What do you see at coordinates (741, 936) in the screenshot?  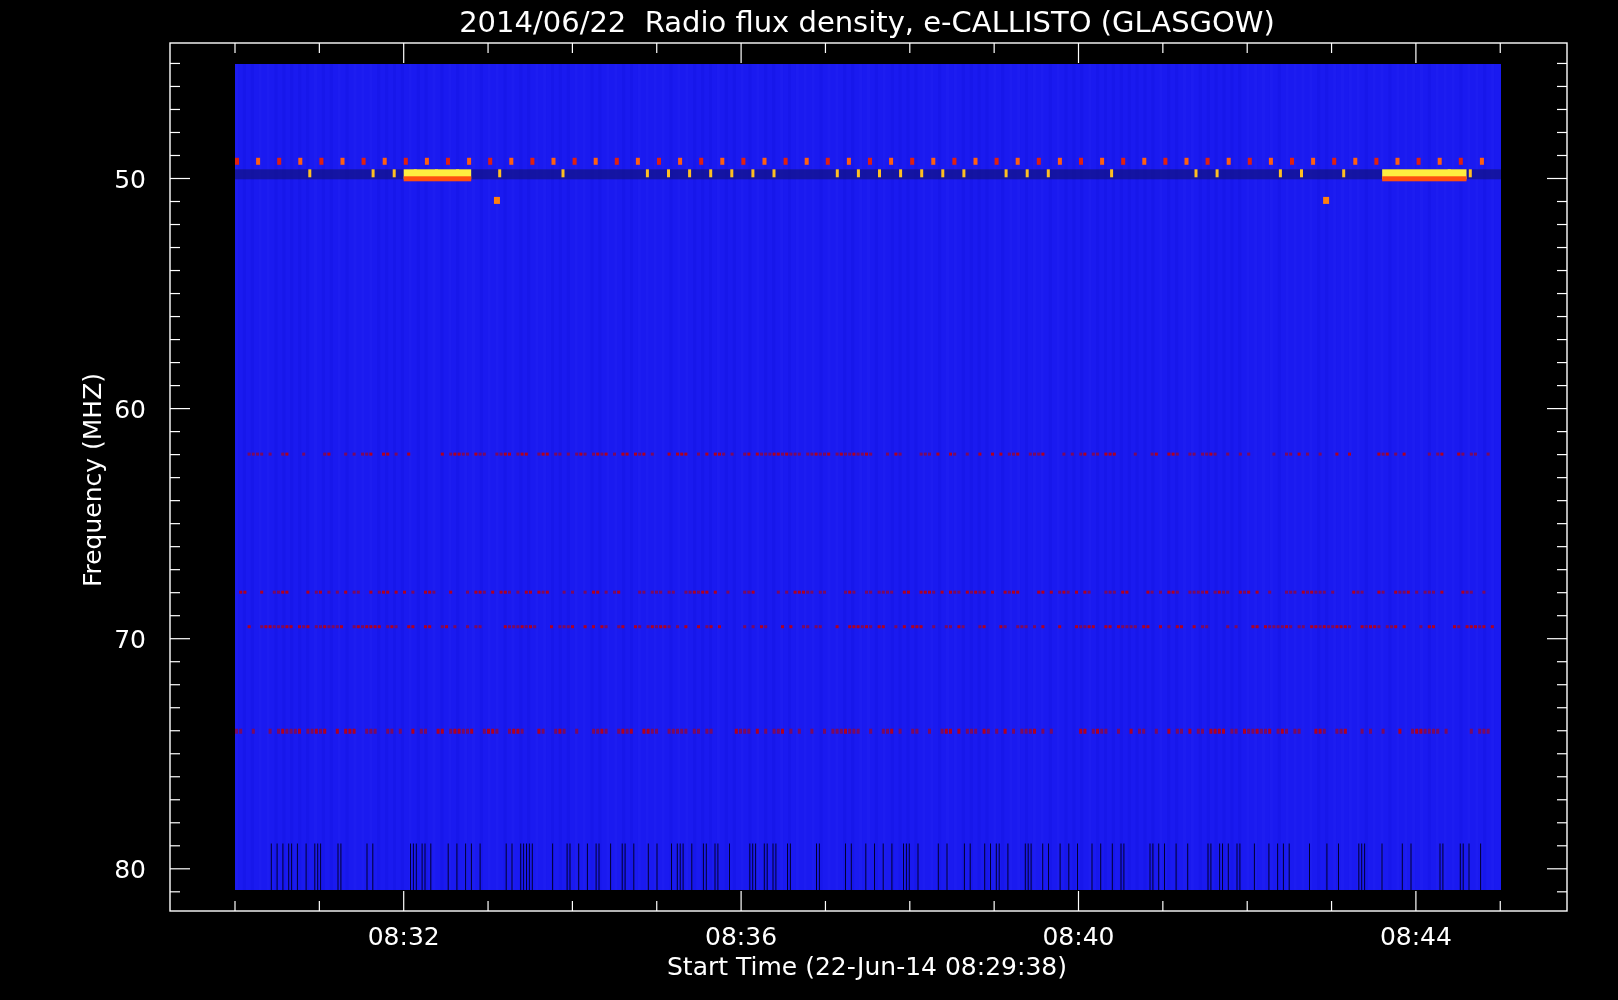 I see `tick-label: 08:36` at bounding box center [741, 936].